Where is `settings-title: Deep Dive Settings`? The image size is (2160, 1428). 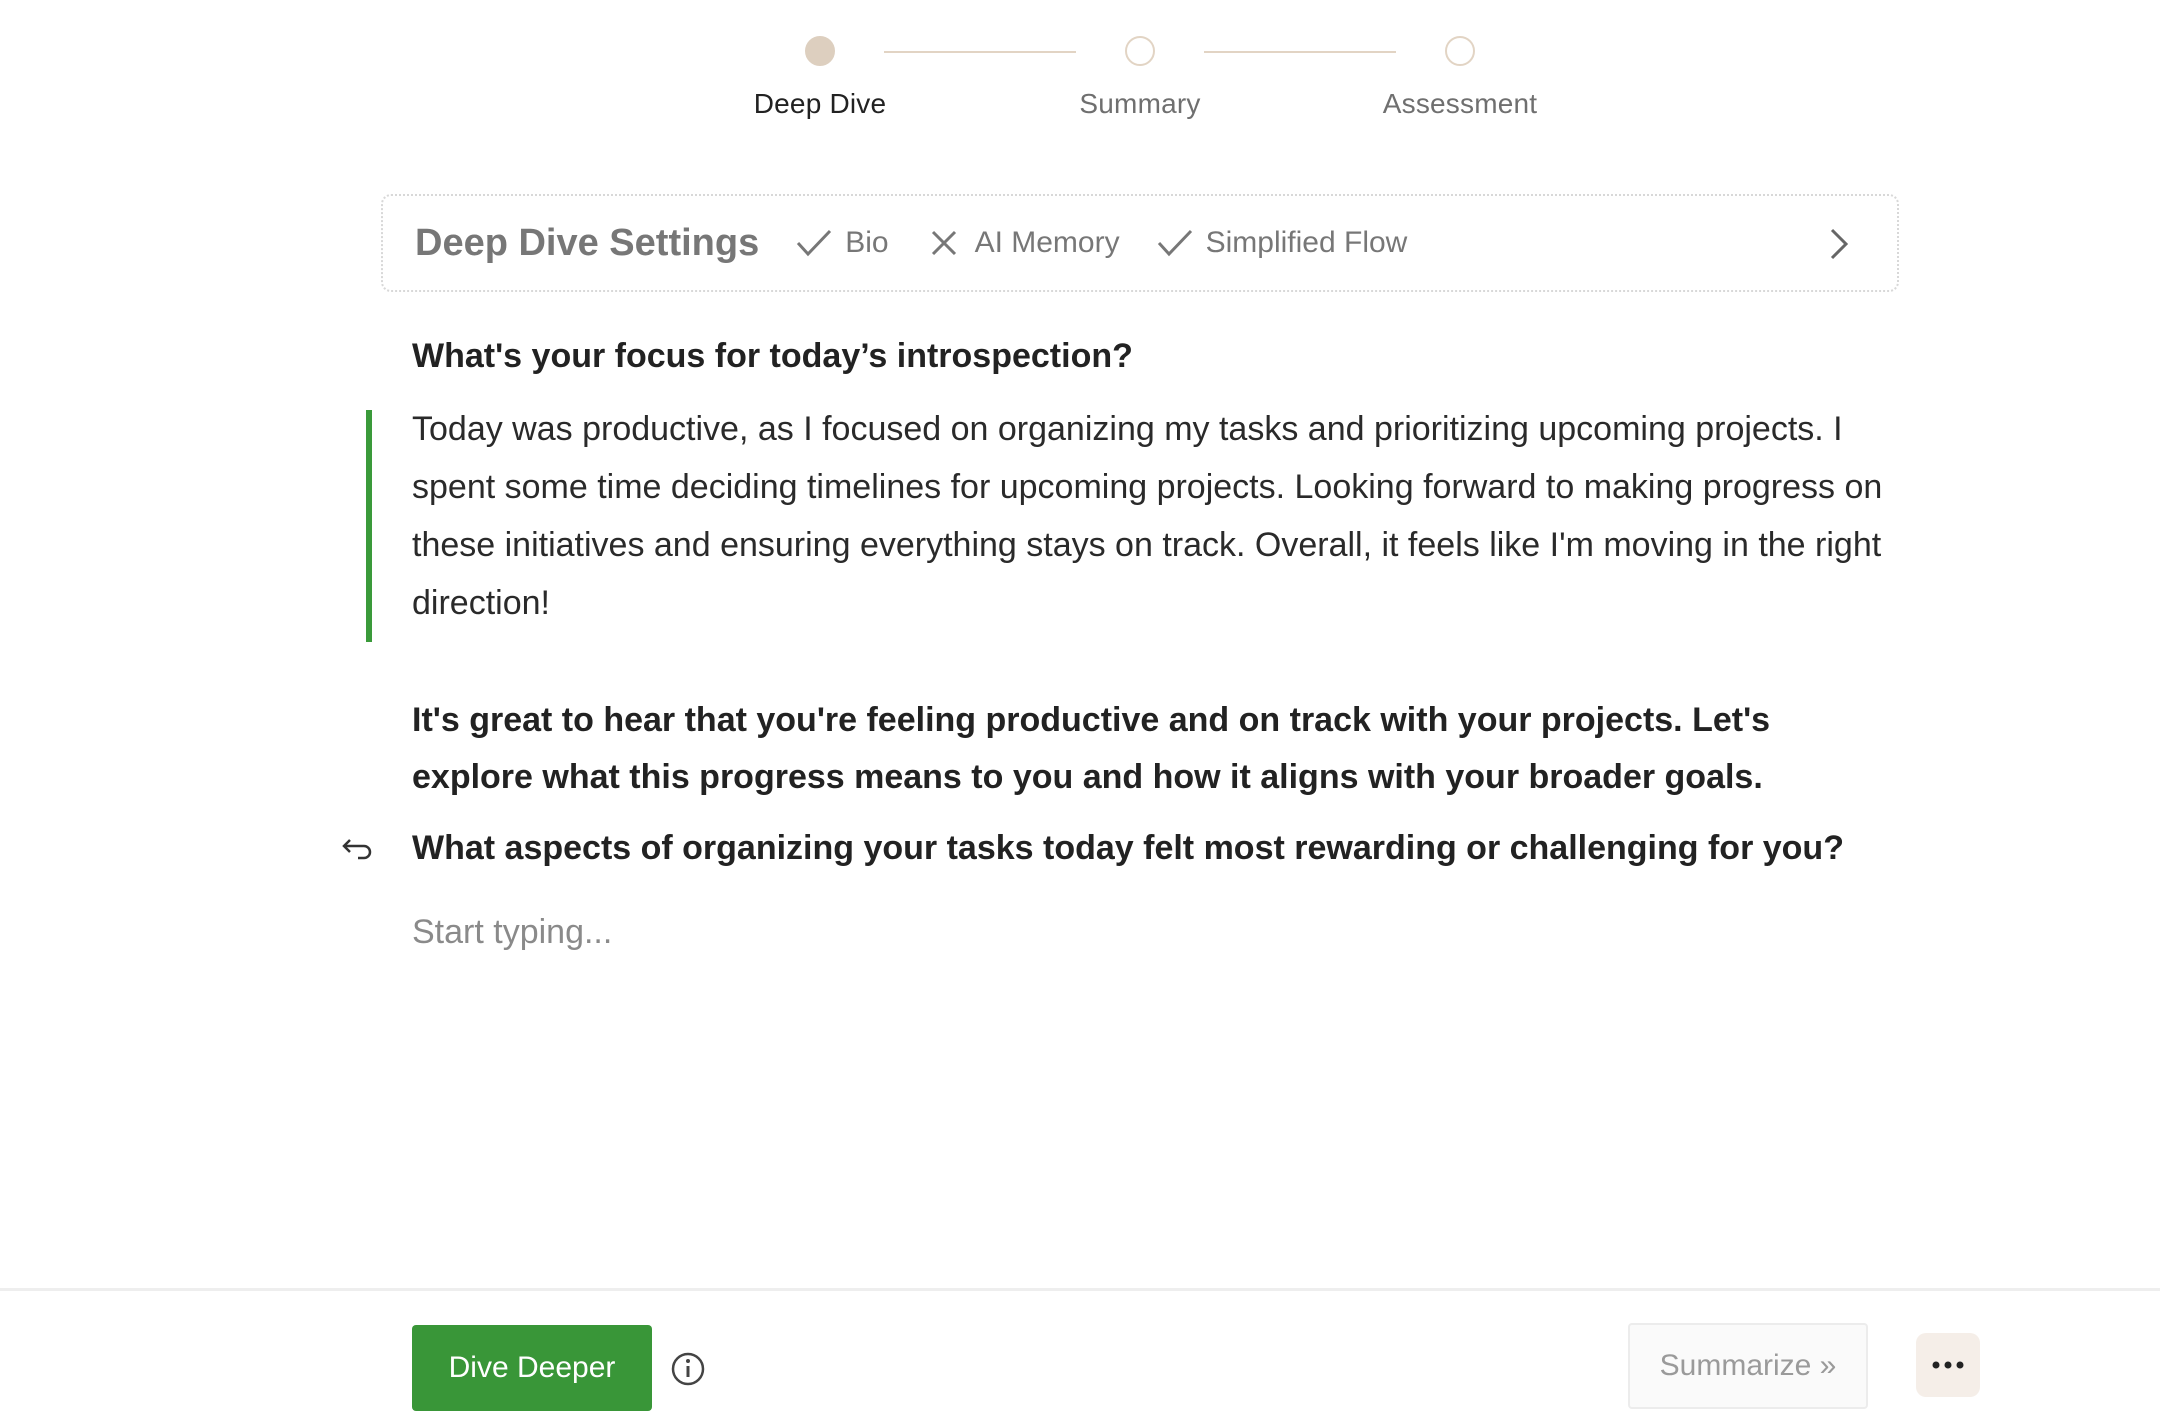 settings-title: Deep Dive Settings is located at coordinates (587, 242).